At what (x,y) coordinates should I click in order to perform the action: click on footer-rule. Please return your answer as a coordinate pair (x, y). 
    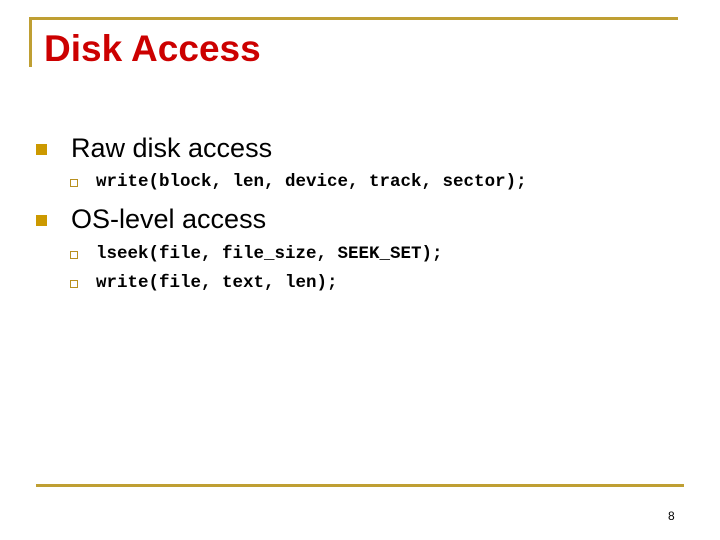
    Looking at the image, I should click on (360, 485).